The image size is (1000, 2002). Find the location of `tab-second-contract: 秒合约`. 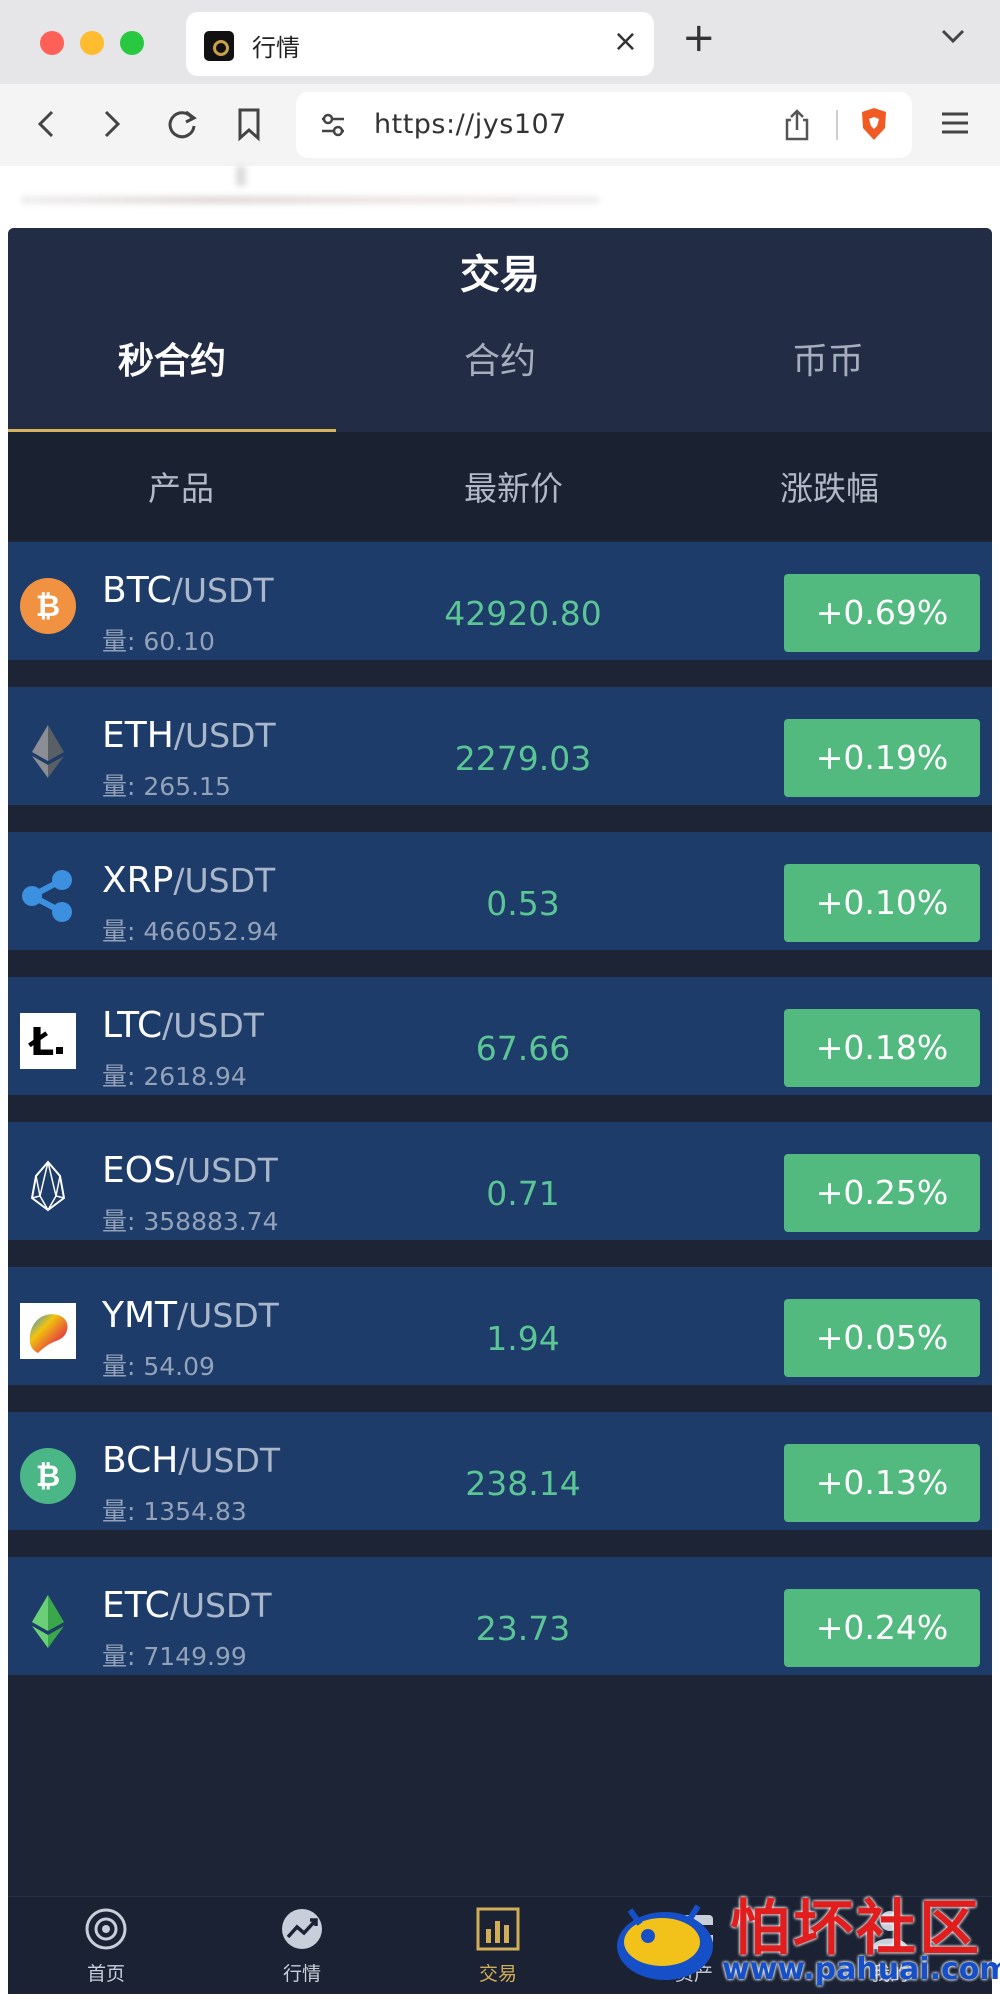

tab-second-contract: 秒合约 is located at coordinates (172, 372).